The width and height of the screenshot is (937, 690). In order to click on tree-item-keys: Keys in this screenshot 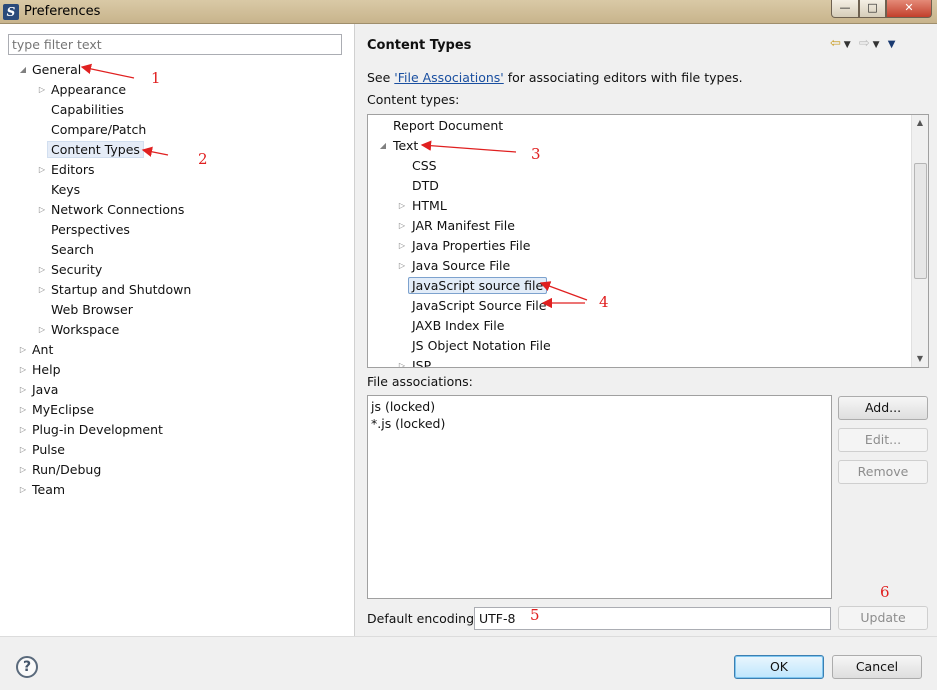, I will do `click(65, 190)`.